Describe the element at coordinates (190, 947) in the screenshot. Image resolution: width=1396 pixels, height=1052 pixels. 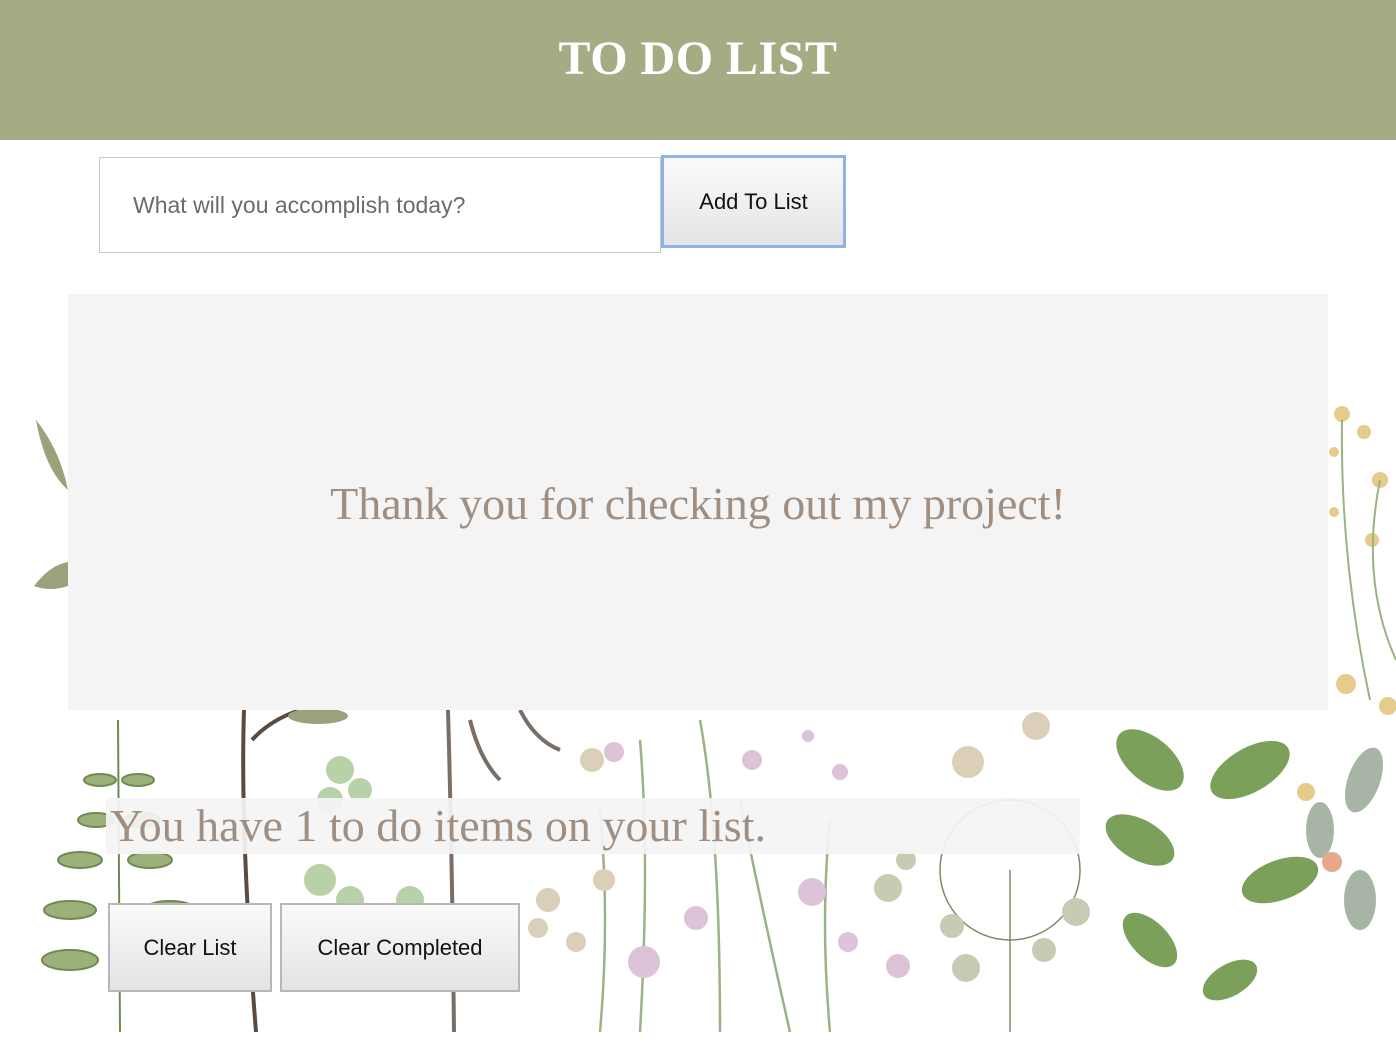
I see `clear-list-button: Clear List` at that location.